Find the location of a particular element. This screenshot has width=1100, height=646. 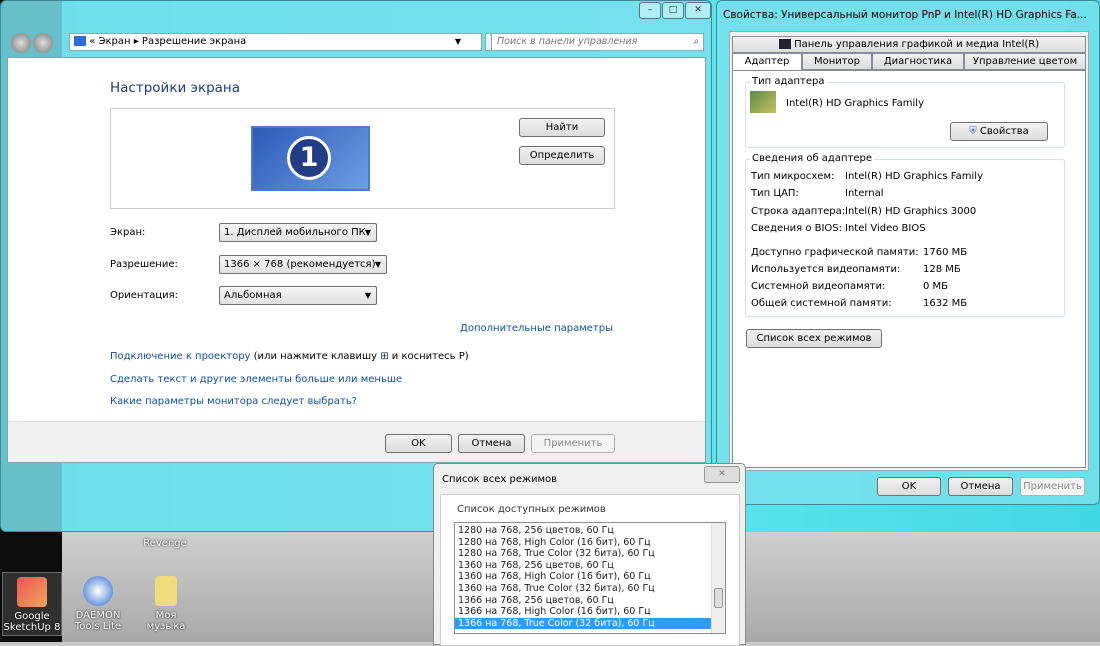

scrollbar-thumb is located at coordinates (718, 598).